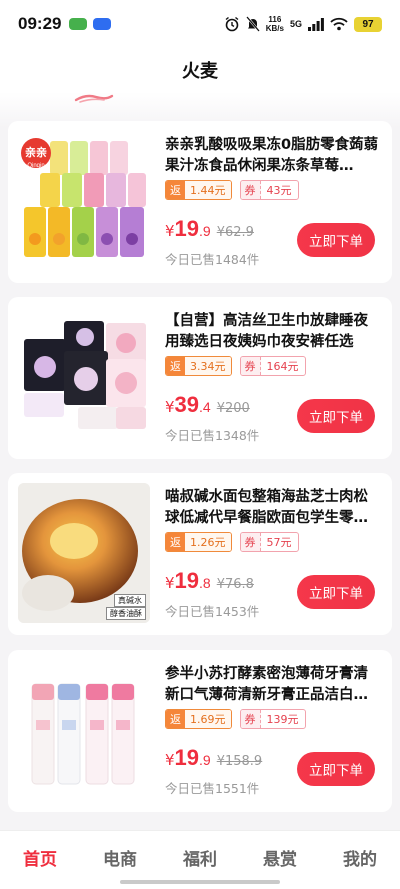  I want to click on battery-indicator: 97, so click(368, 24).